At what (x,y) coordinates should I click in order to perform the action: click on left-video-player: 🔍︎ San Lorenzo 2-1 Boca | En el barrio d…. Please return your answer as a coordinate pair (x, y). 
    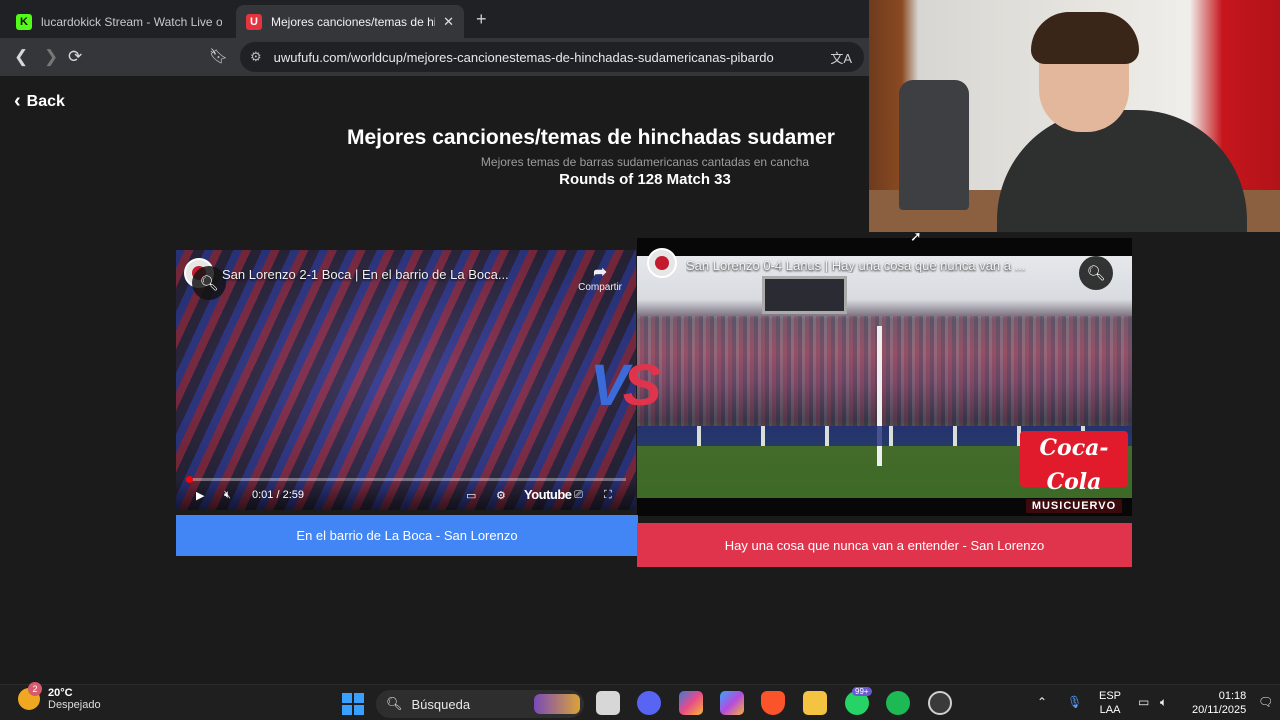
    Looking at the image, I should click on (406, 380).